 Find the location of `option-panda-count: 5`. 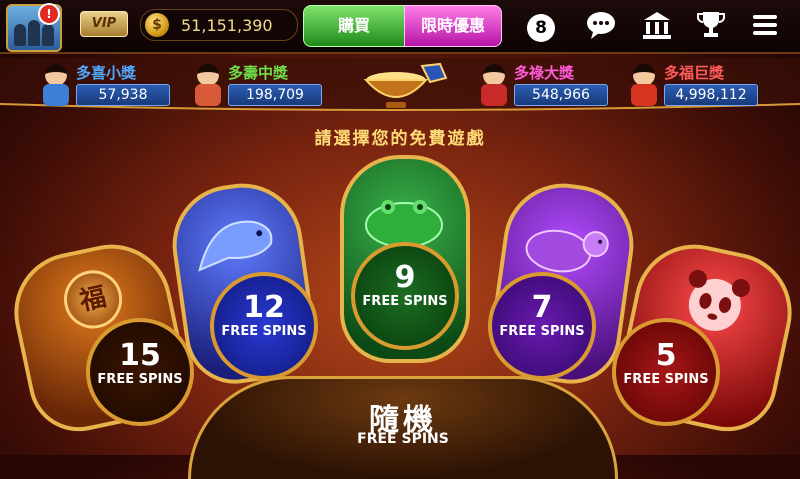

option-panda-count: 5 is located at coordinates (666, 355).